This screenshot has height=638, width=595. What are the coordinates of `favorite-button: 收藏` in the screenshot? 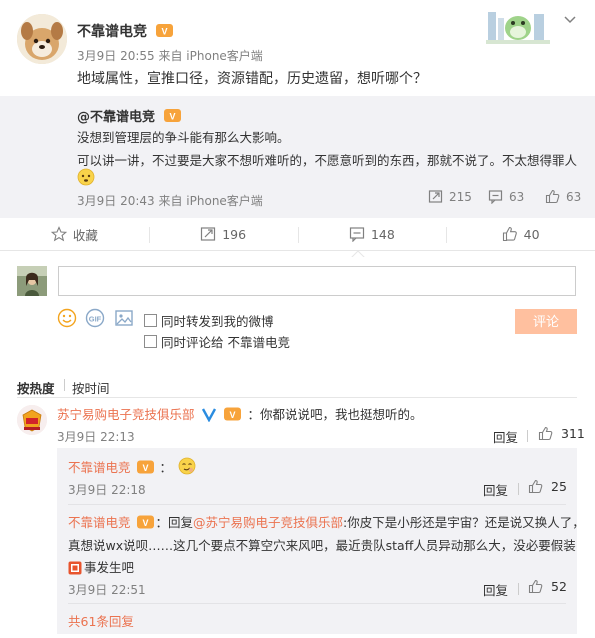 It's located at (74, 234).